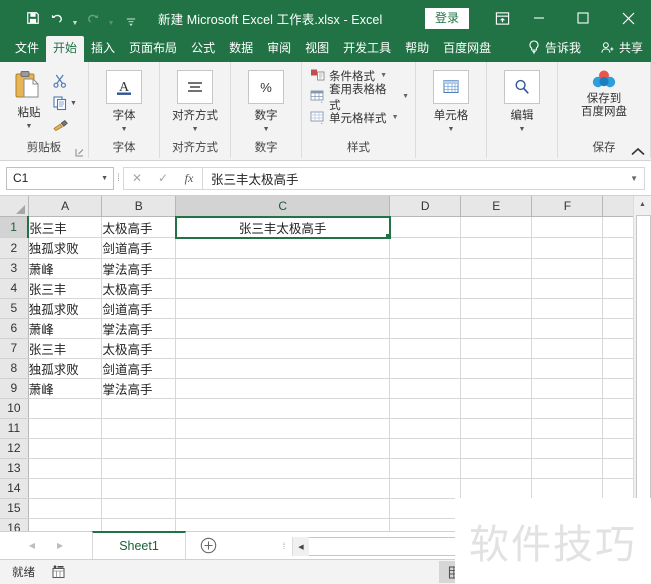 Image resolution: width=651 pixels, height=584 pixels. Describe the element at coordinates (14, 448) in the screenshot. I see `row-header-12: 12` at that location.